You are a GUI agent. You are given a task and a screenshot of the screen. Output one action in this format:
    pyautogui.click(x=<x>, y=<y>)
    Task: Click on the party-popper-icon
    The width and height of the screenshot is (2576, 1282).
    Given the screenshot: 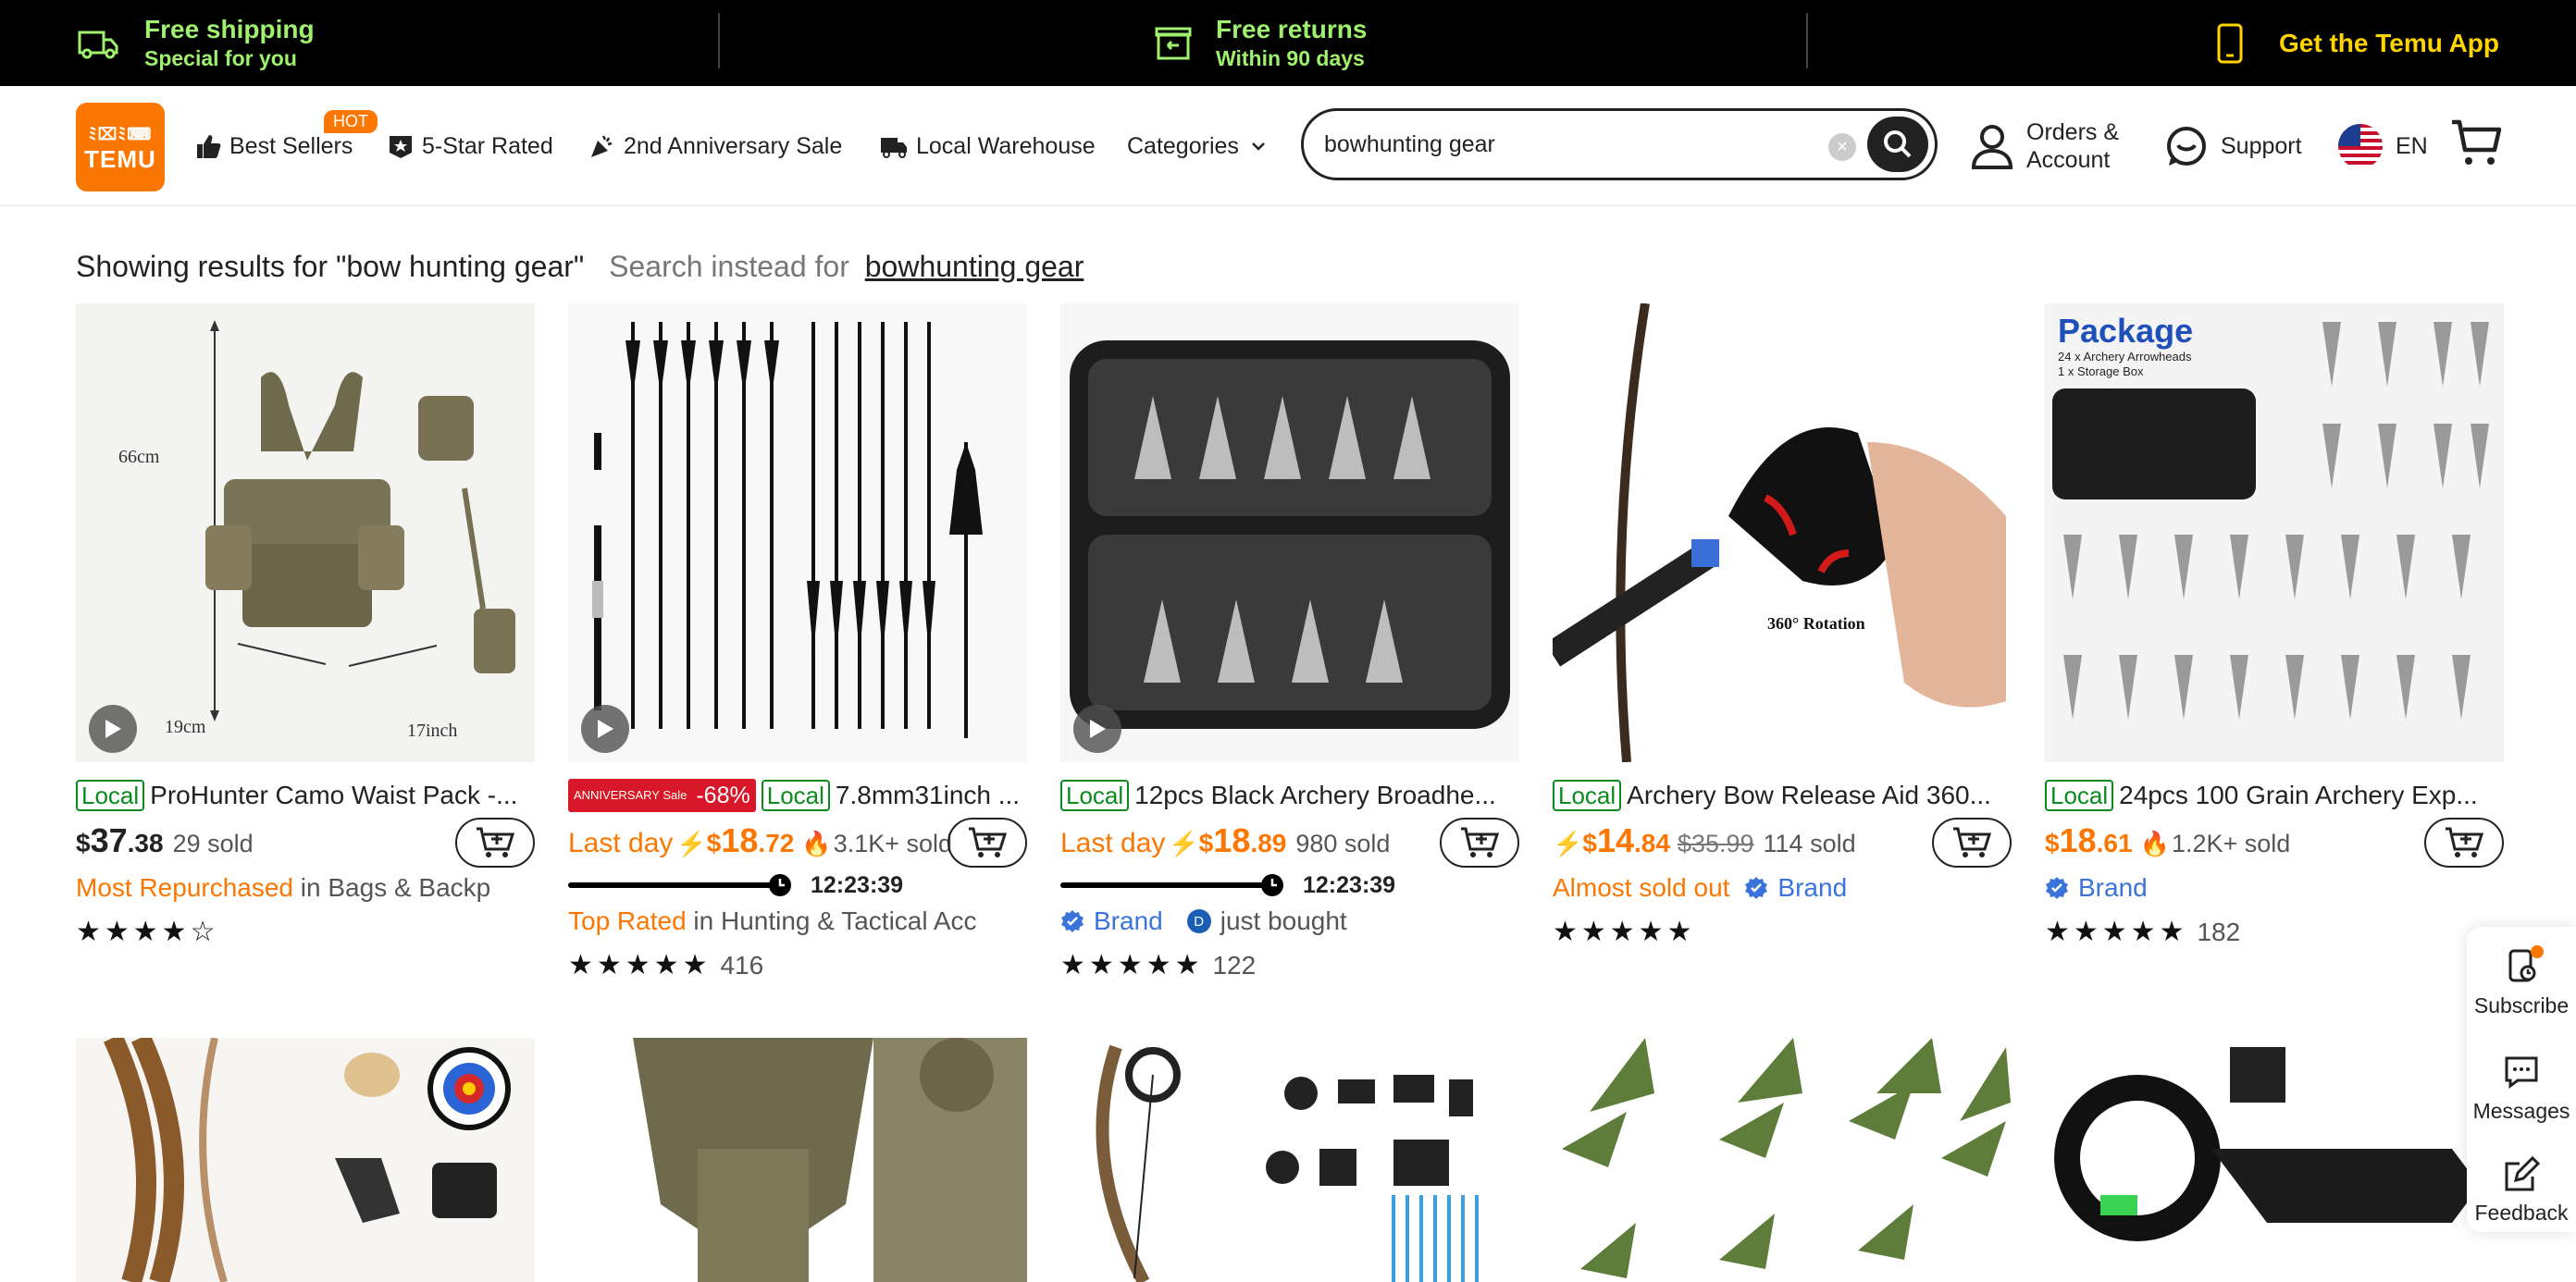 What is the action you would take?
    pyautogui.click(x=602, y=146)
    